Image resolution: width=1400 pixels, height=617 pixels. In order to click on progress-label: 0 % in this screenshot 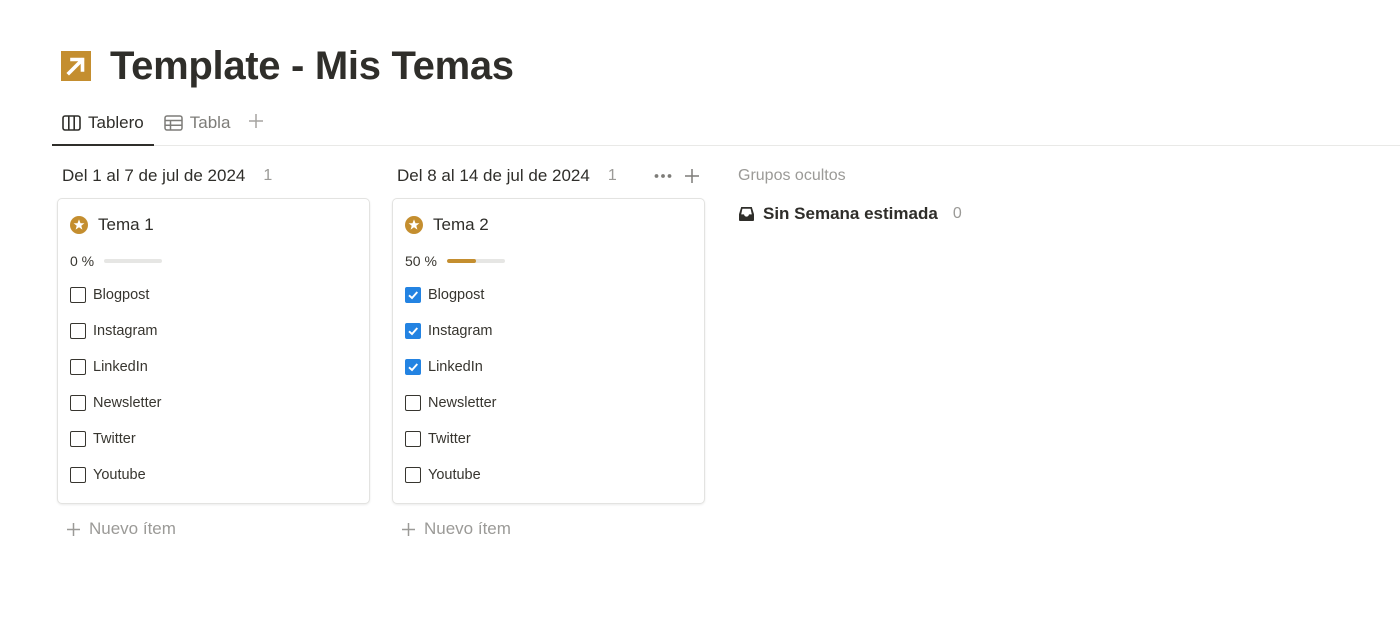, I will do `click(82, 261)`.